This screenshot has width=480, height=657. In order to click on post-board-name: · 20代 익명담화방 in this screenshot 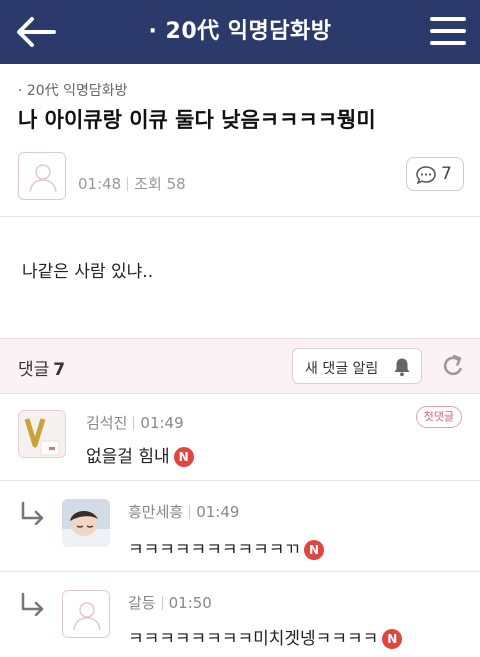, I will do `click(73, 90)`.